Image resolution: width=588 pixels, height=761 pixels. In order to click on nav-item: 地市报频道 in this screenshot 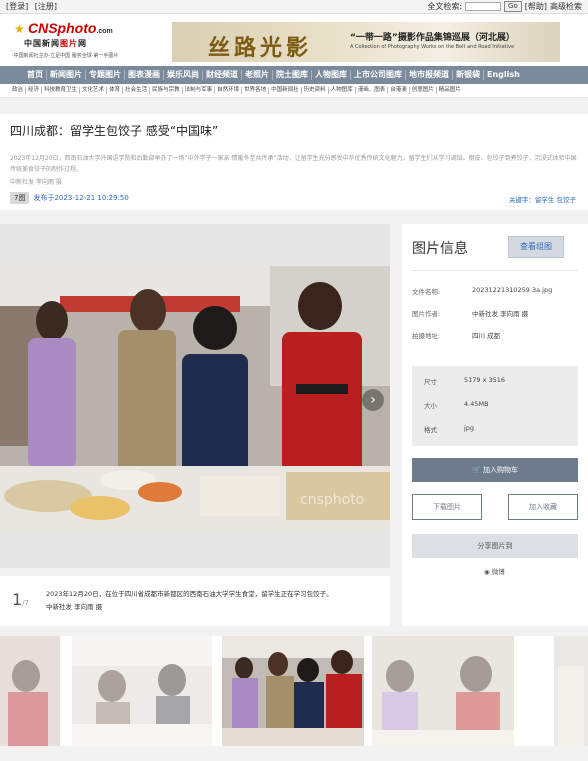, I will do `click(429, 75)`.